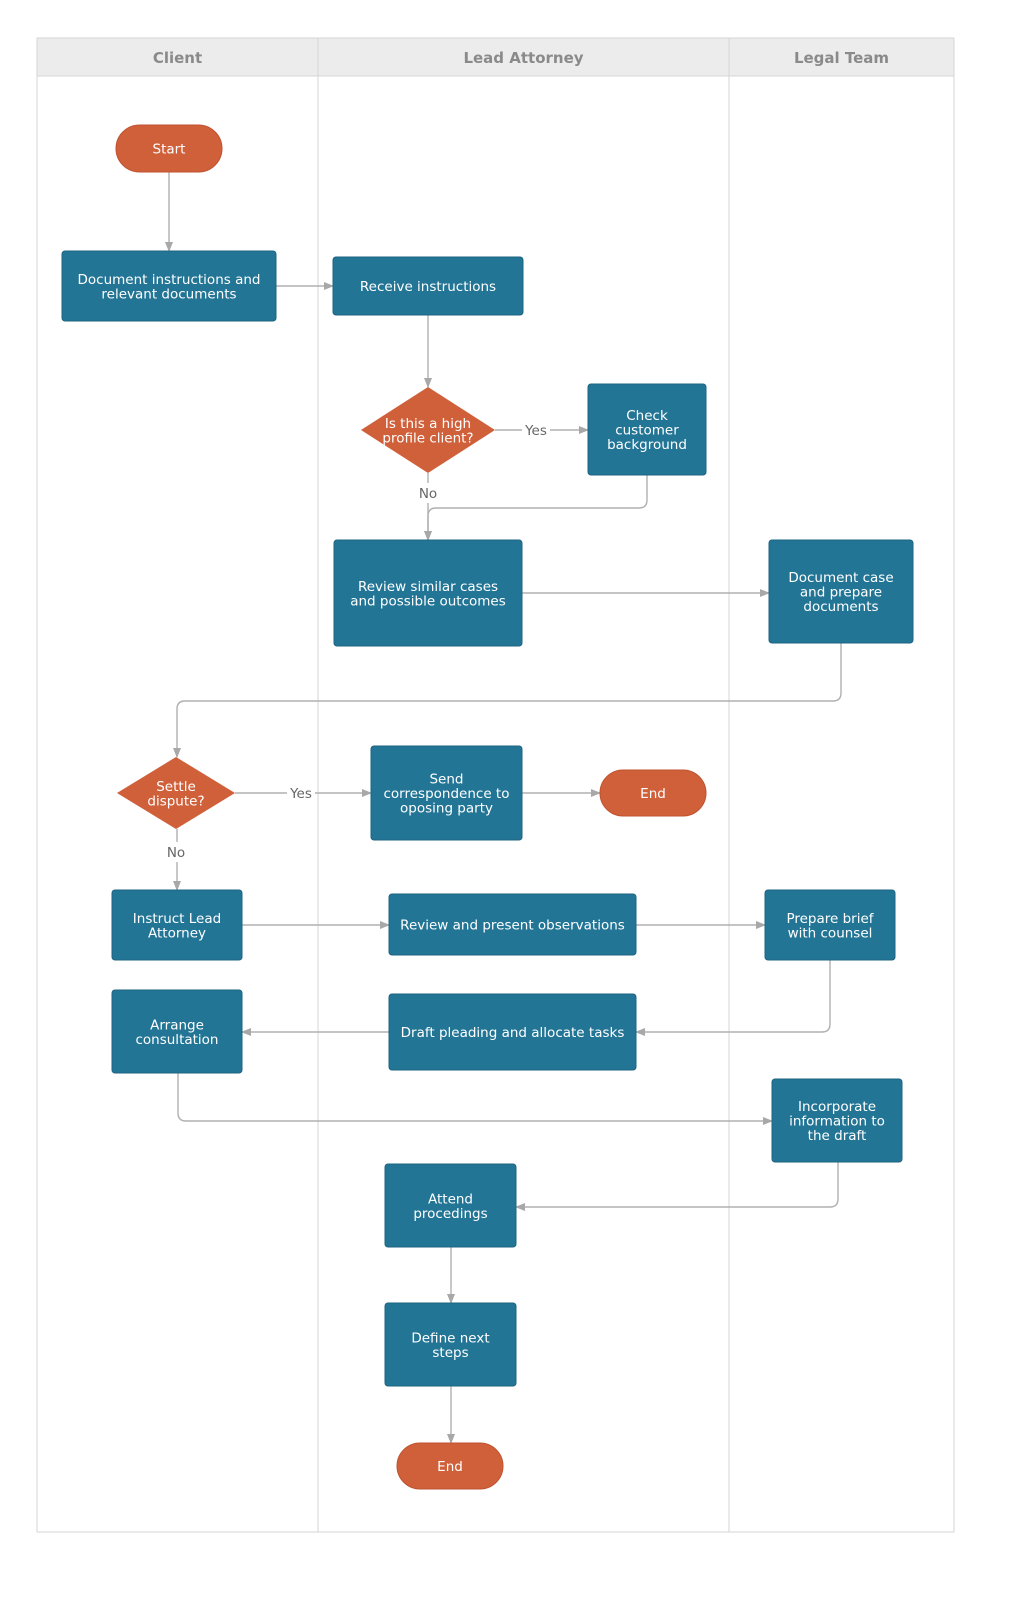  I want to click on node-label: dispute?, so click(175, 801).